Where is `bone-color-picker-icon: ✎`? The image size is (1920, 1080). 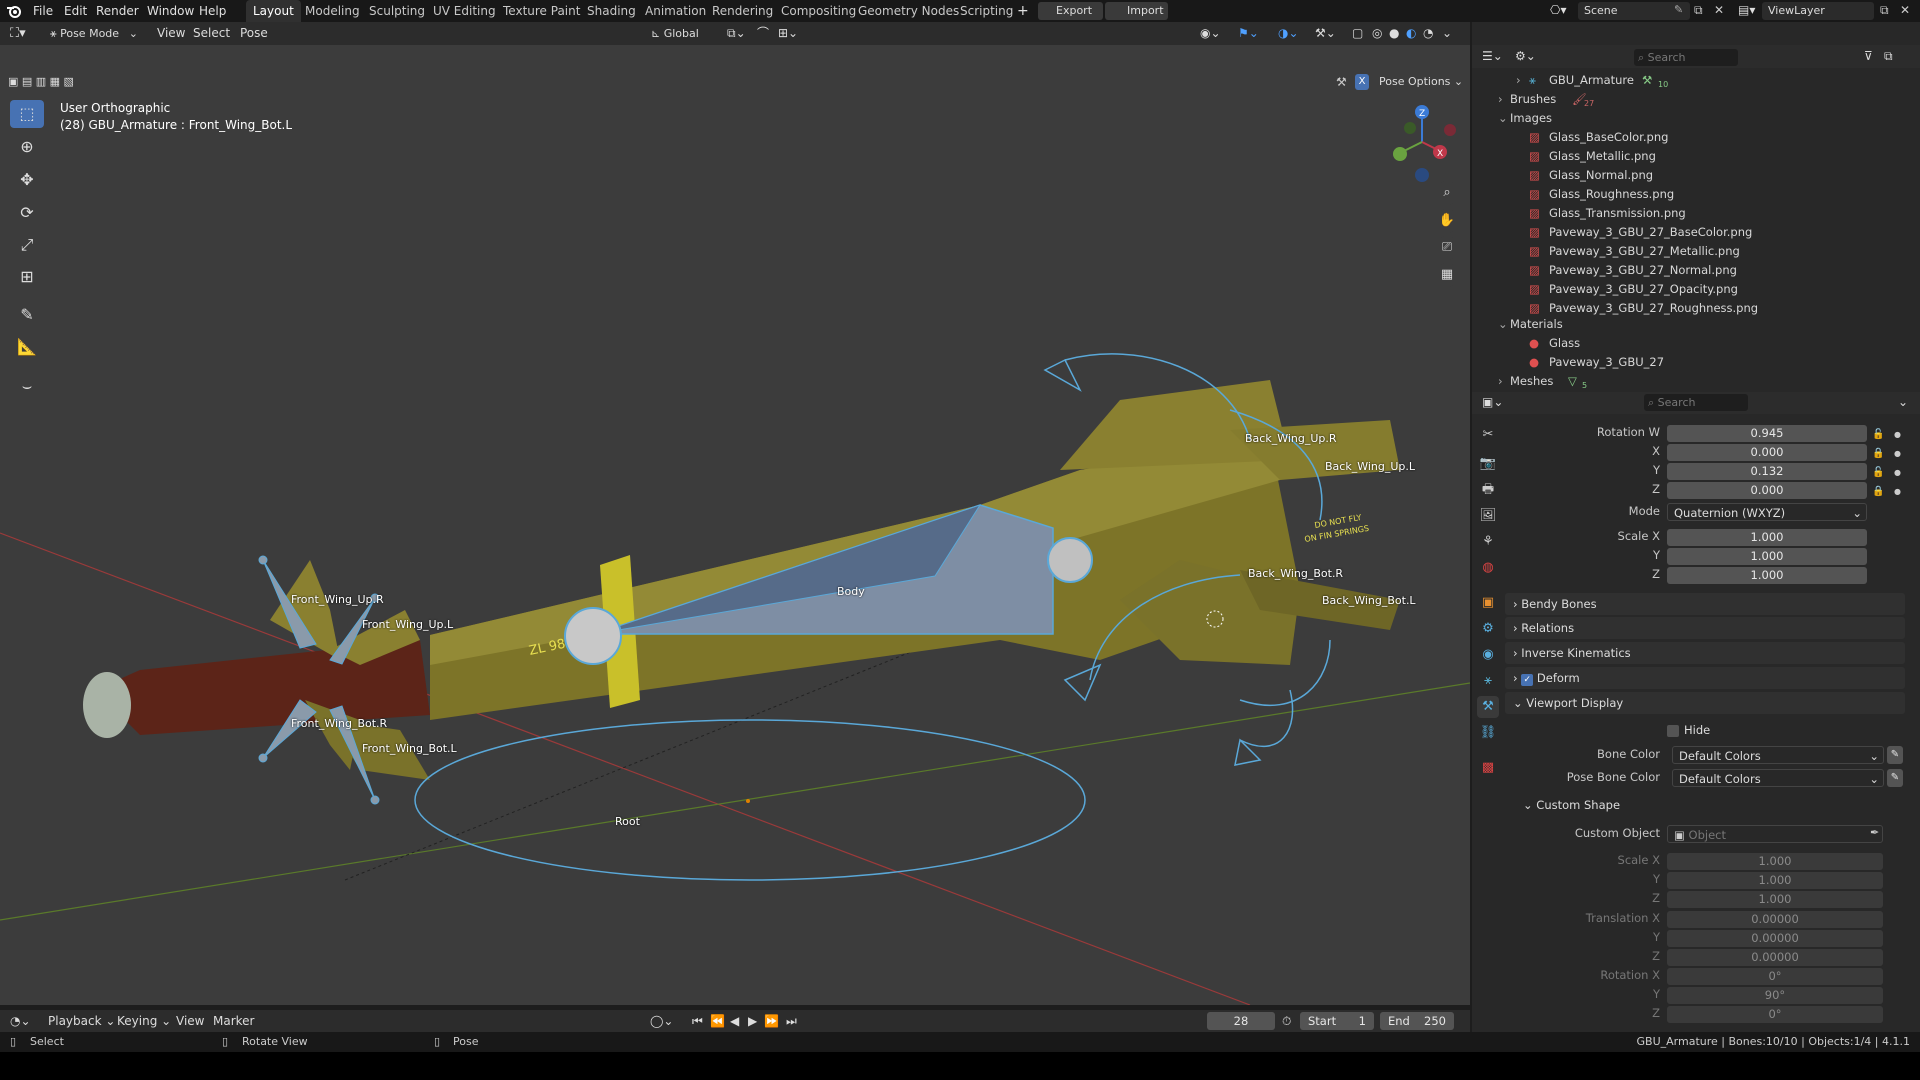
bone-color-picker-icon: ✎ is located at coordinates (1895, 755).